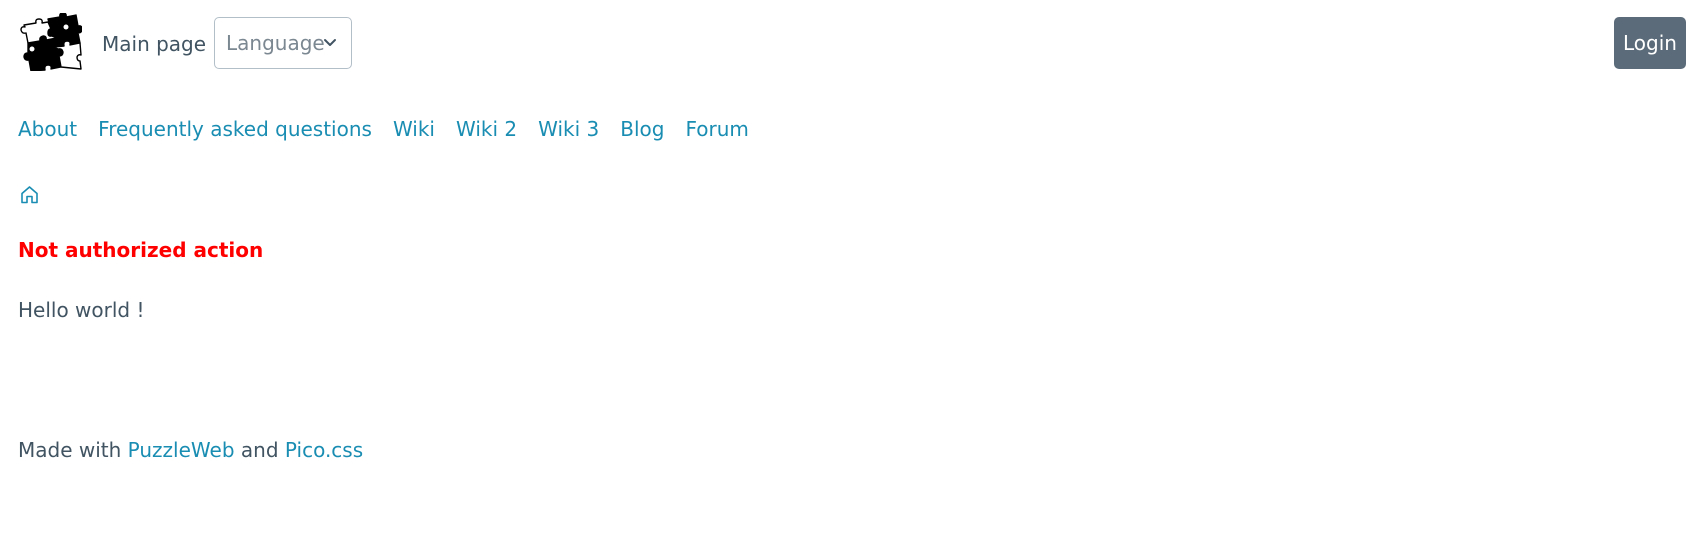  I want to click on pico-css-link: Pico.css, so click(324, 450).